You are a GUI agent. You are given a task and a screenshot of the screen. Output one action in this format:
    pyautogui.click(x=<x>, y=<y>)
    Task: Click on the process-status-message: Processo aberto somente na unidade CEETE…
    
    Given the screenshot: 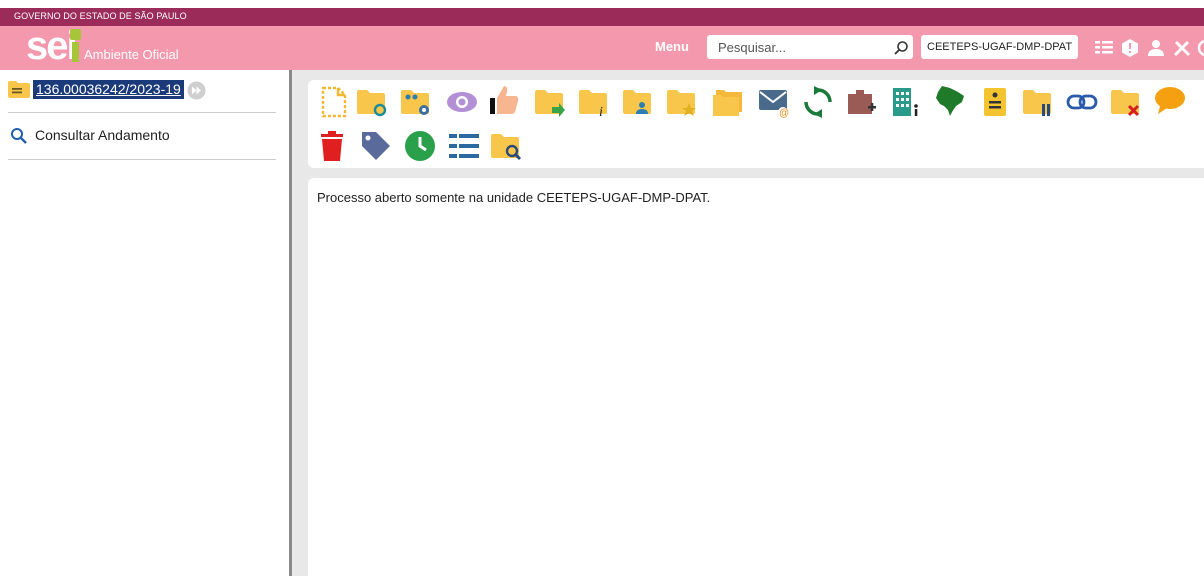 What is the action you would take?
    pyautogui.click(x=514, y=197)
    